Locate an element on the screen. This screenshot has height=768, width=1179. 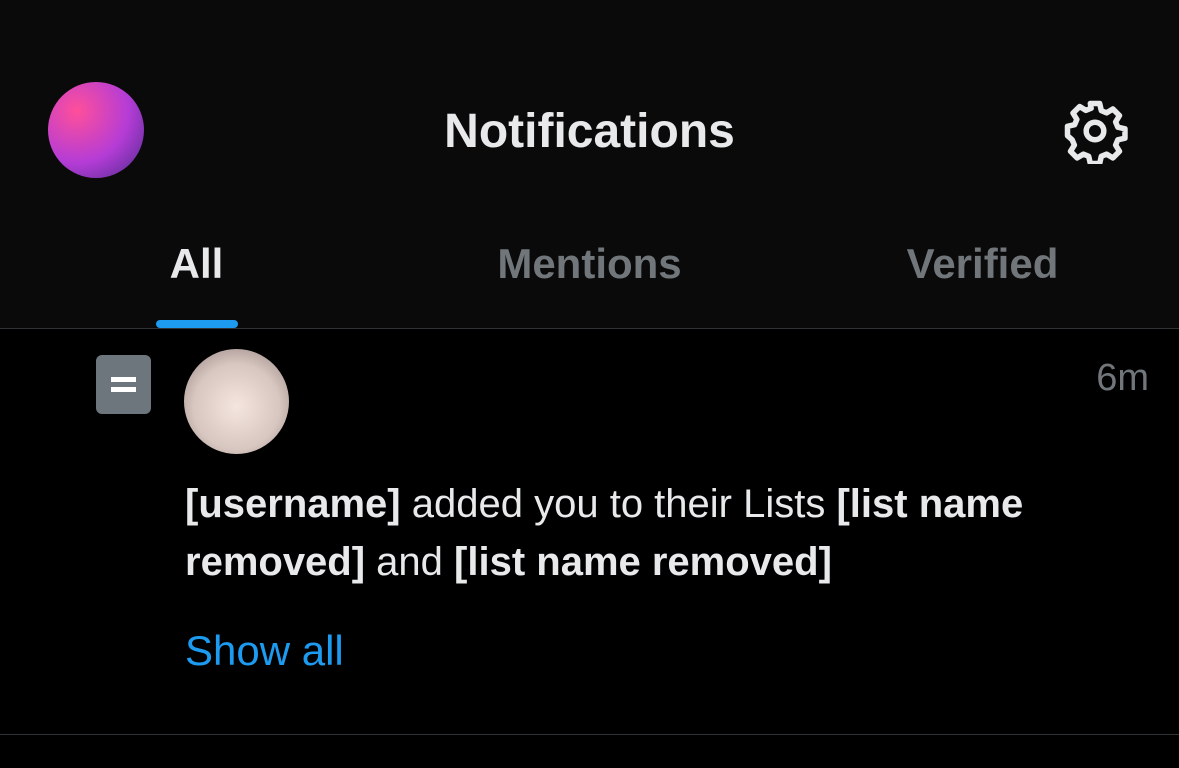
tab-verified: Verified is located at coordinates (982, 264).